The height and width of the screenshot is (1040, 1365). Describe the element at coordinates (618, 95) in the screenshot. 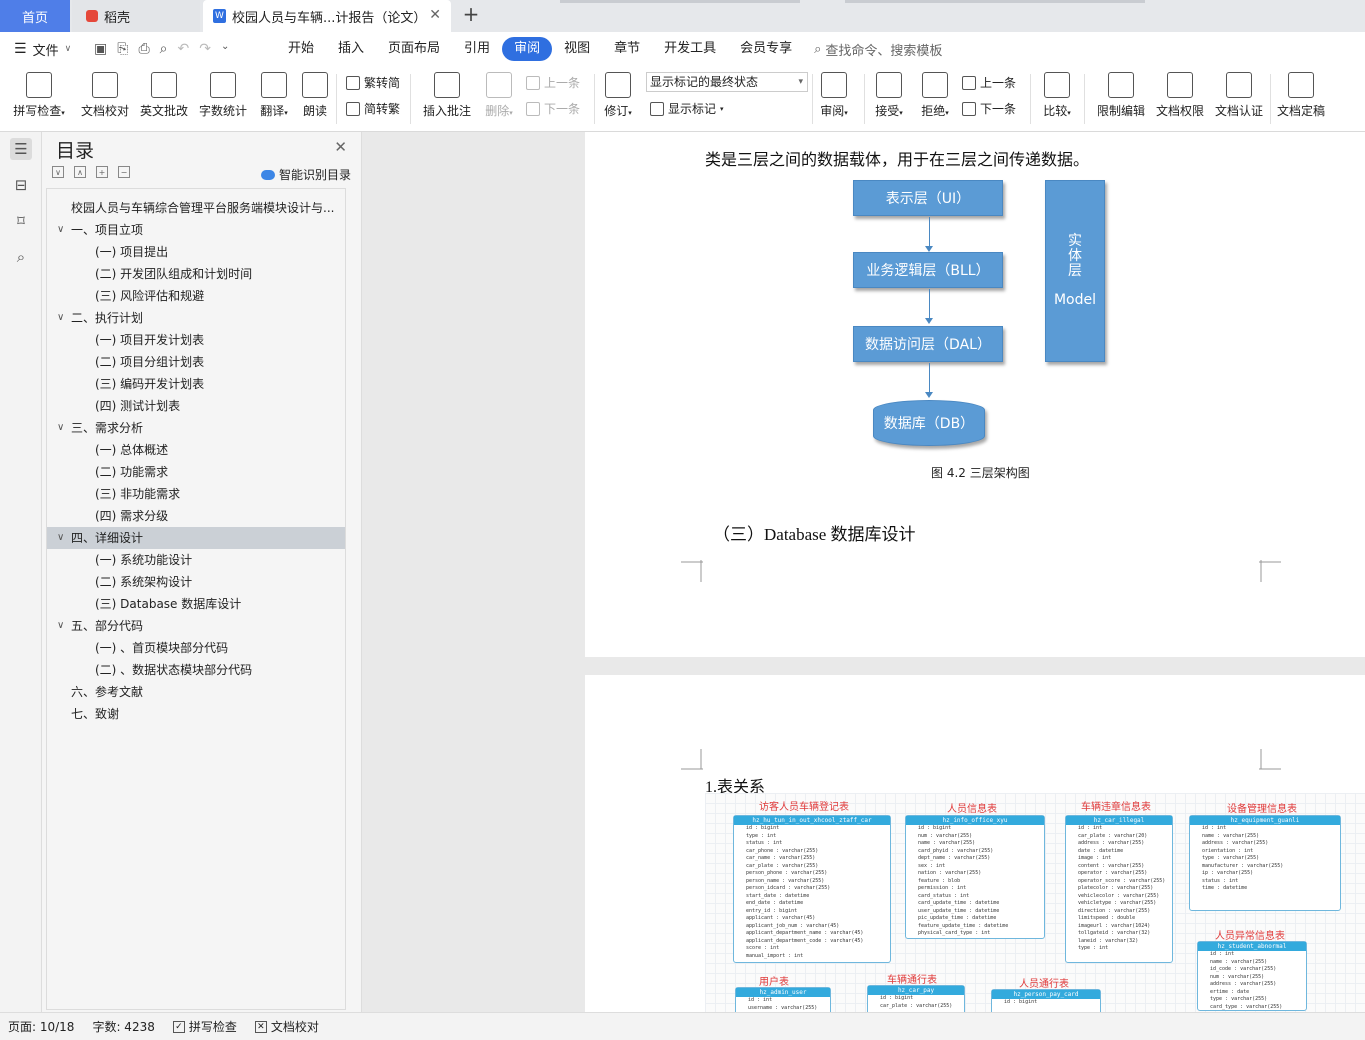

I see `track-changes-button: 修订▾` at that location.